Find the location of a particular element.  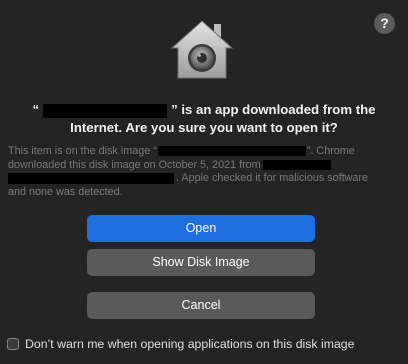

show-disk-image-button: Show Disk Image is located at coordinates (201, 262).